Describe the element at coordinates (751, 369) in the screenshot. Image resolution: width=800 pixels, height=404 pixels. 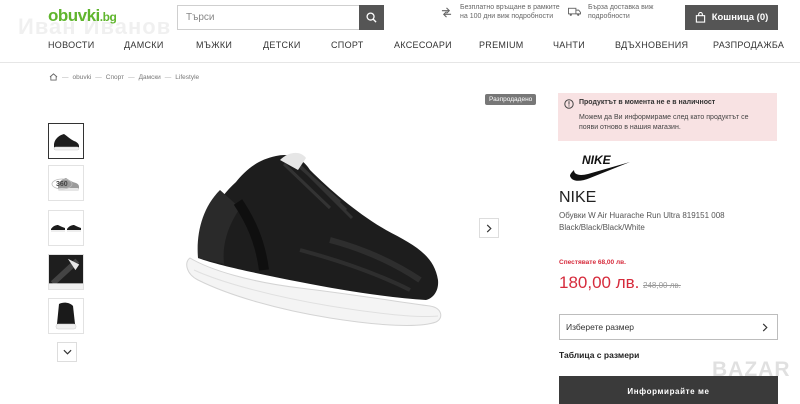
I see `bazar-watermark: BAZAR` at that location.